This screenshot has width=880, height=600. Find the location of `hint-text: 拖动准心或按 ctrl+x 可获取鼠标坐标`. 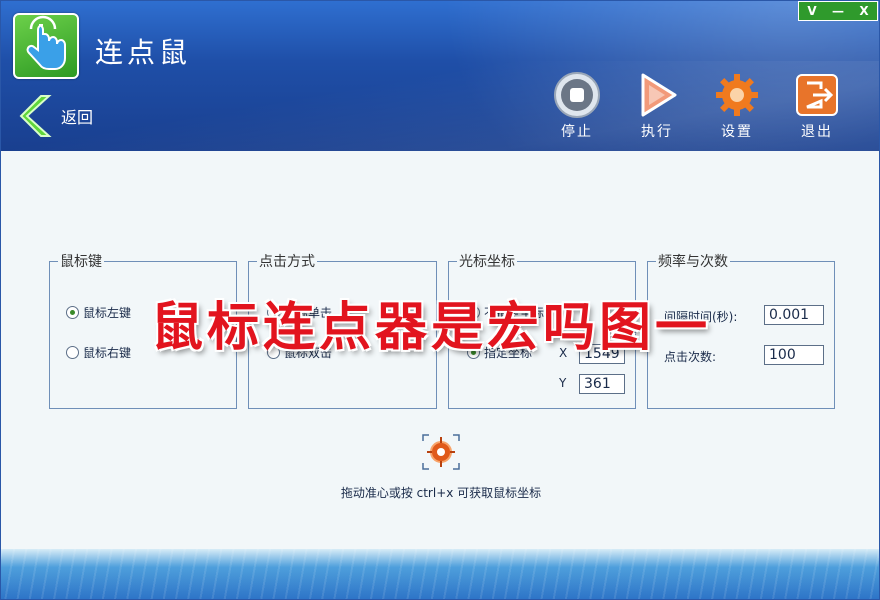

hint-text: 拖动准心或按 ctrl+x 可获取鼠标坐标 is located at coordinates (441, 493).